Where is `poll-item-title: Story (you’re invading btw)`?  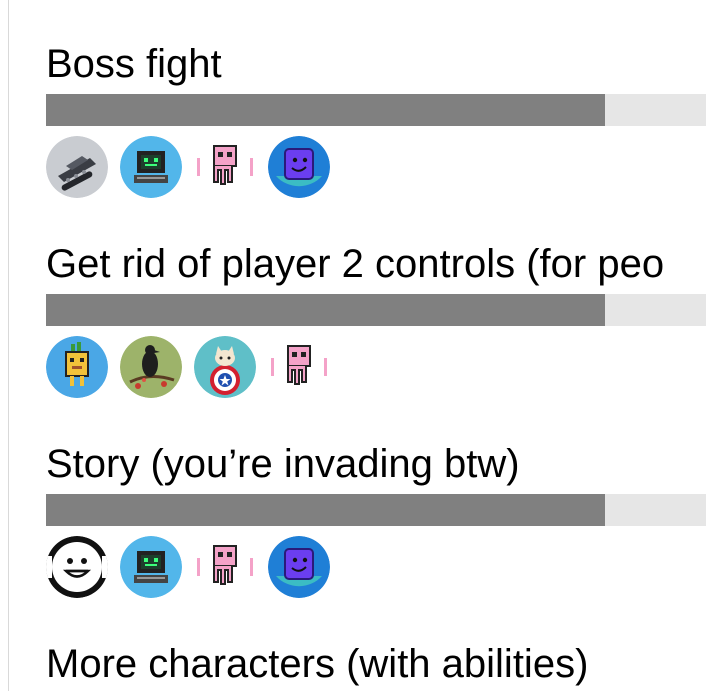 poll-item-title: Story (you’re invading btw) is located at coordinates (283, 464).